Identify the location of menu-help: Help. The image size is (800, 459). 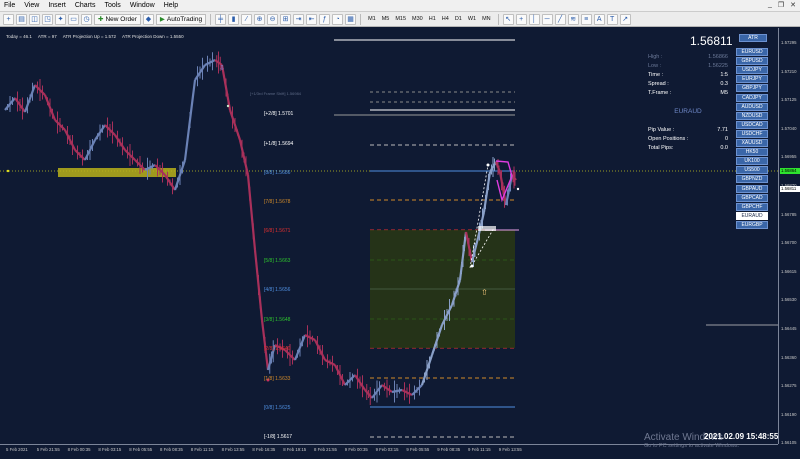
(171, 5).